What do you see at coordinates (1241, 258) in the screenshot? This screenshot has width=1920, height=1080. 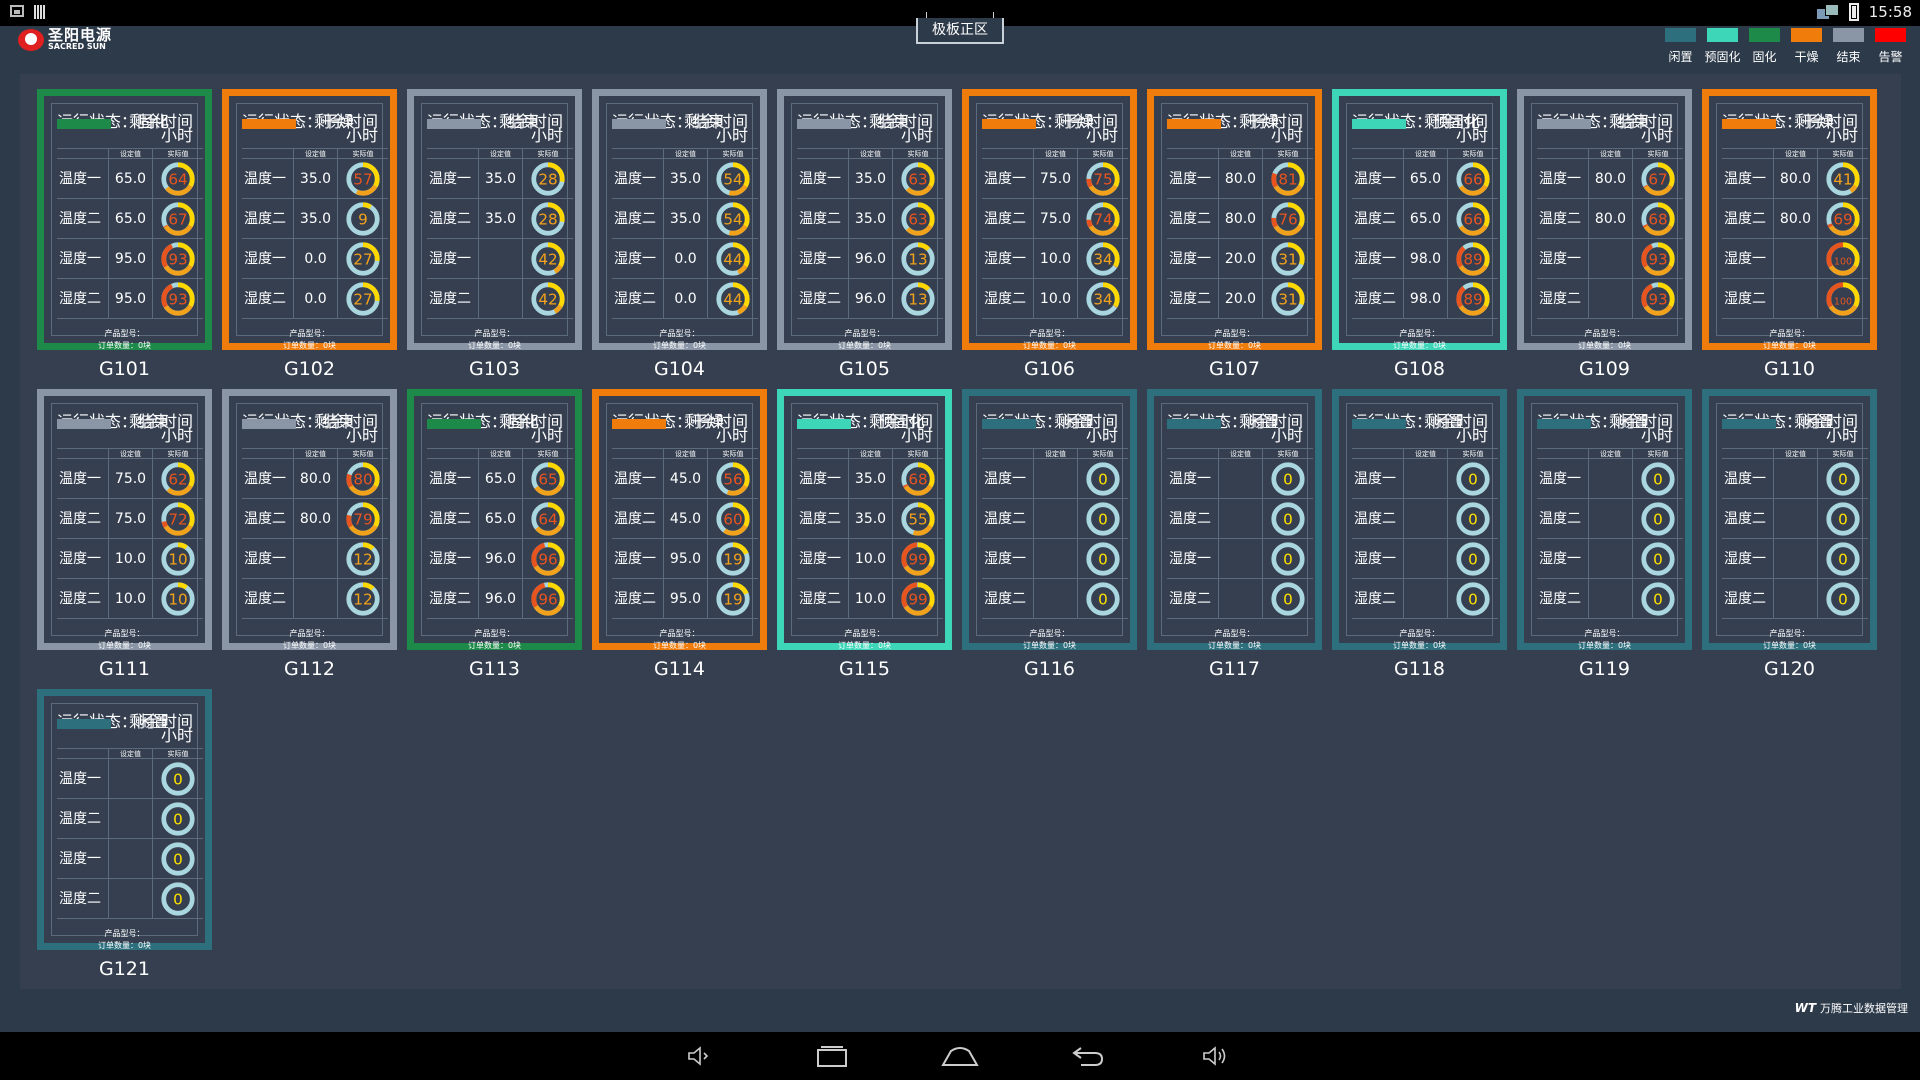 I see `set-value: 20.0` at bounding box center [1241, 258].